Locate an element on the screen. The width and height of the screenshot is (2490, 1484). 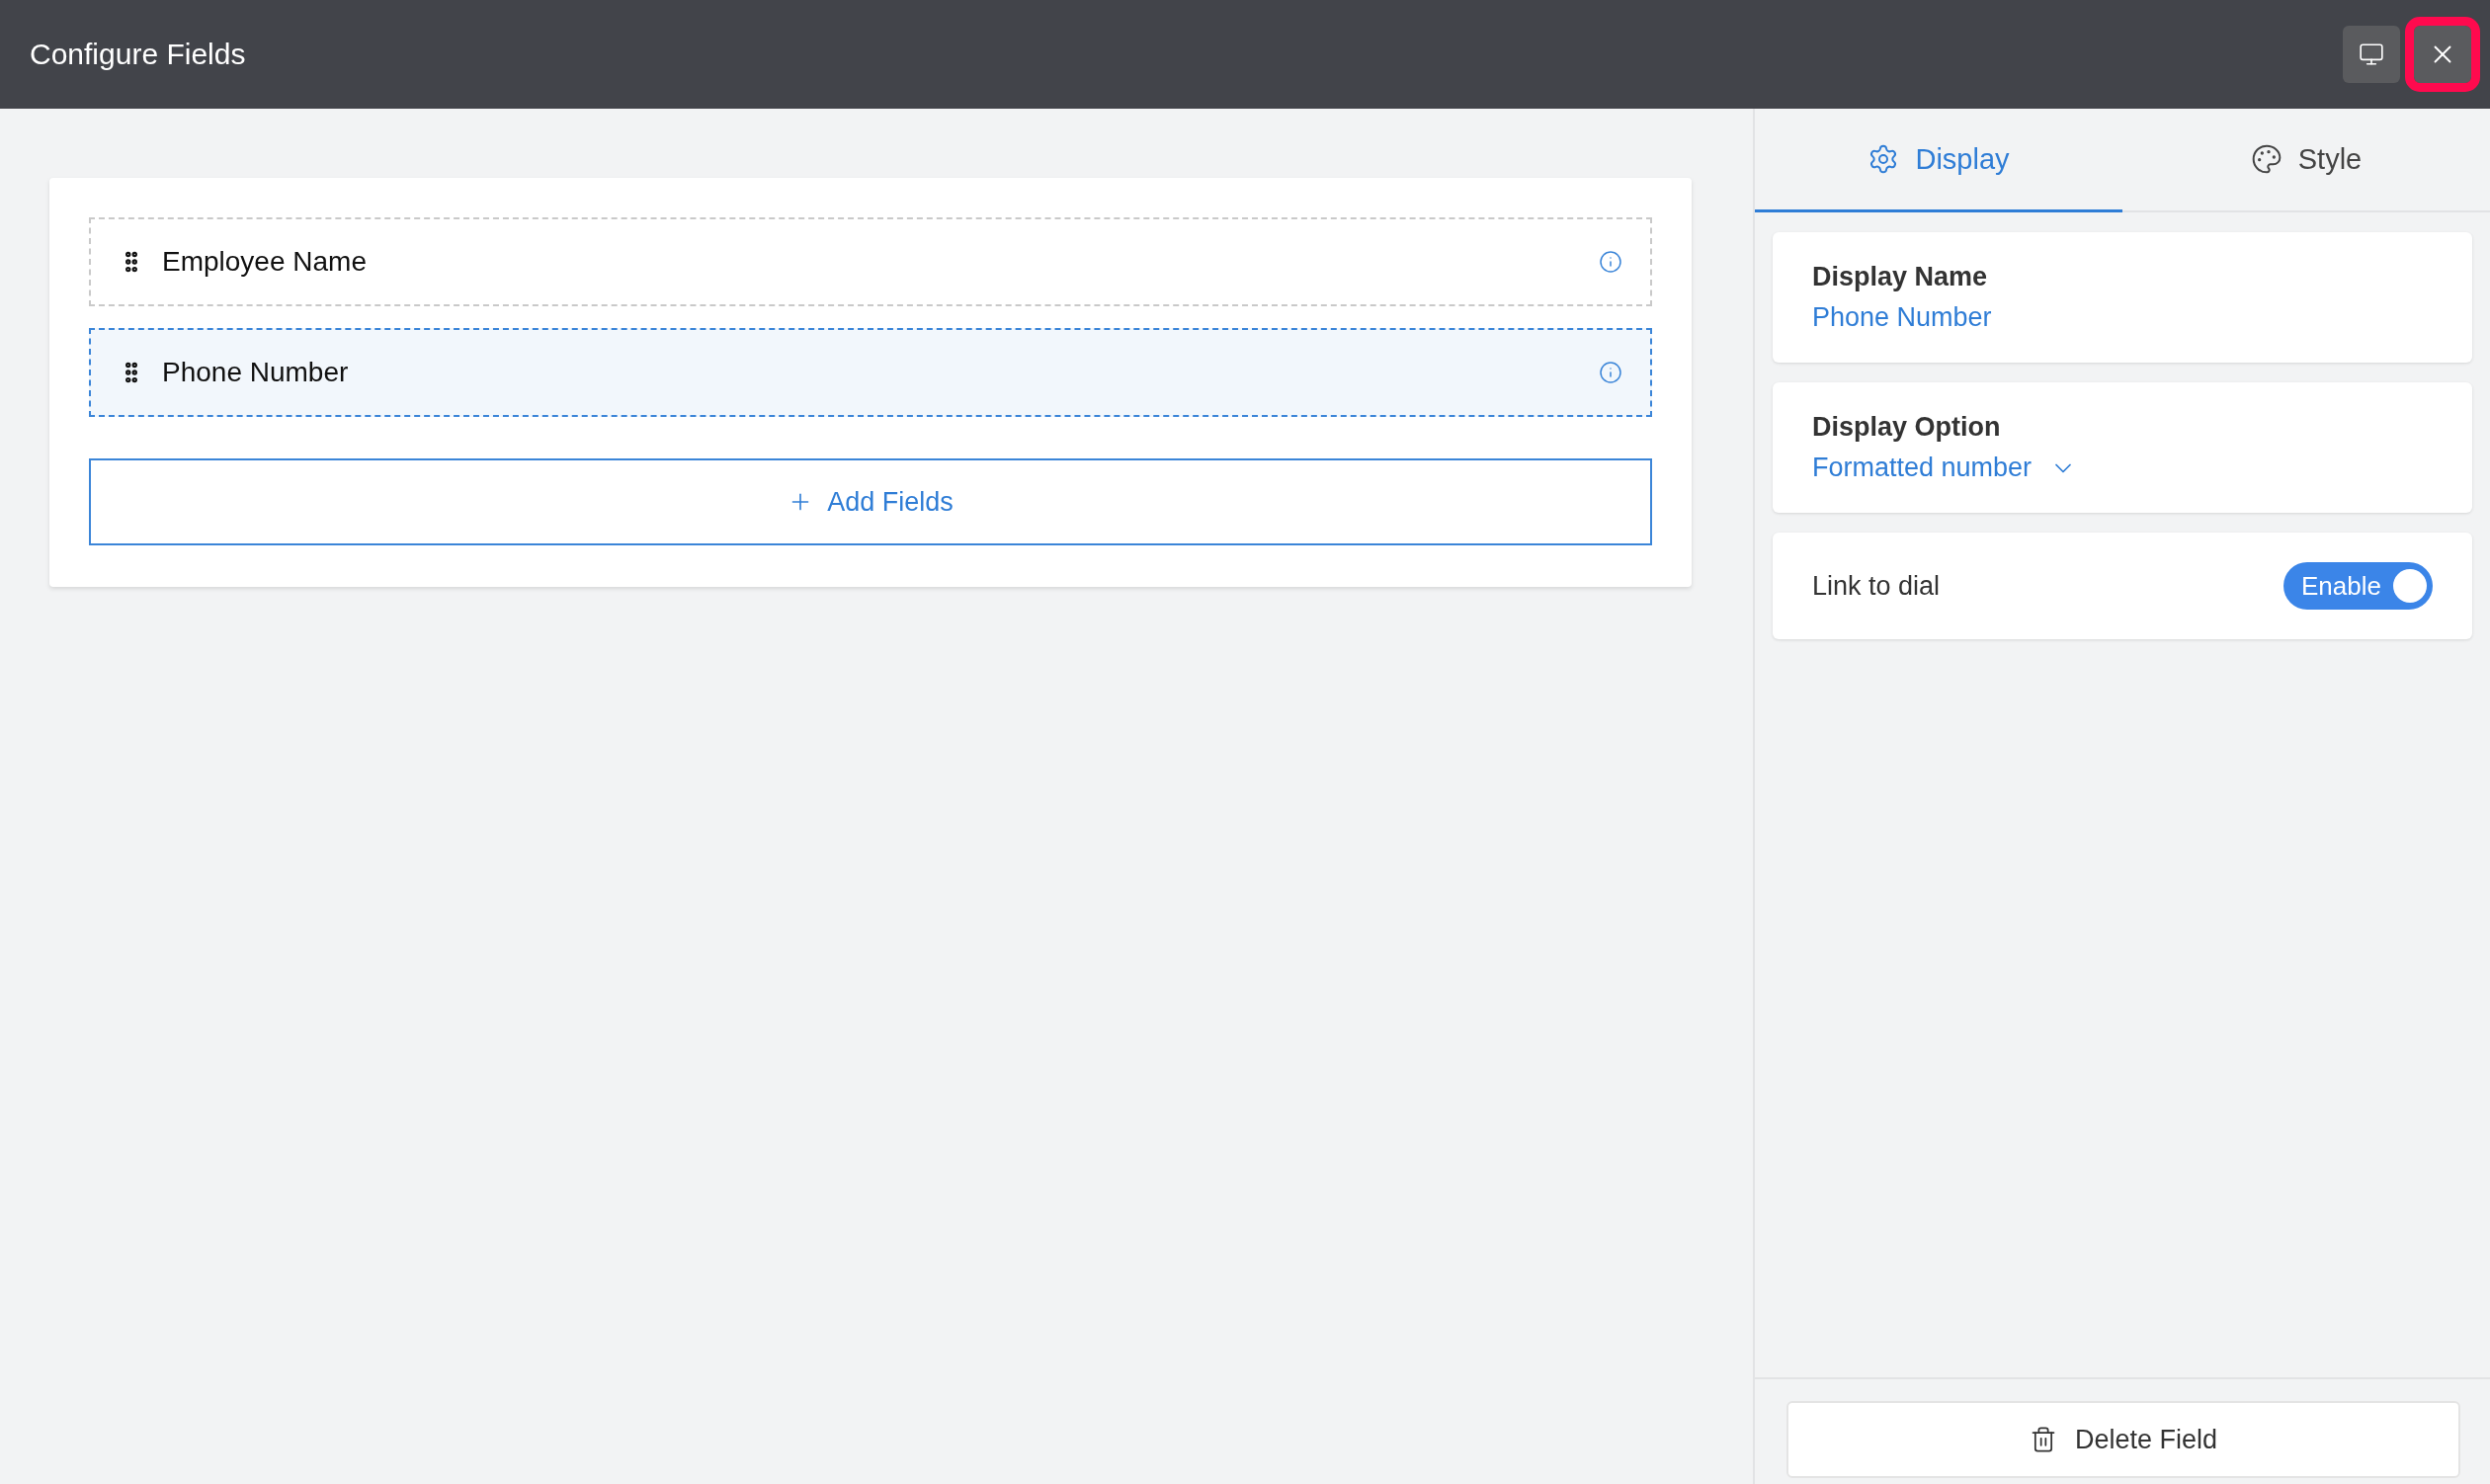
monitor-icon is located at coordinates (2371, 54).